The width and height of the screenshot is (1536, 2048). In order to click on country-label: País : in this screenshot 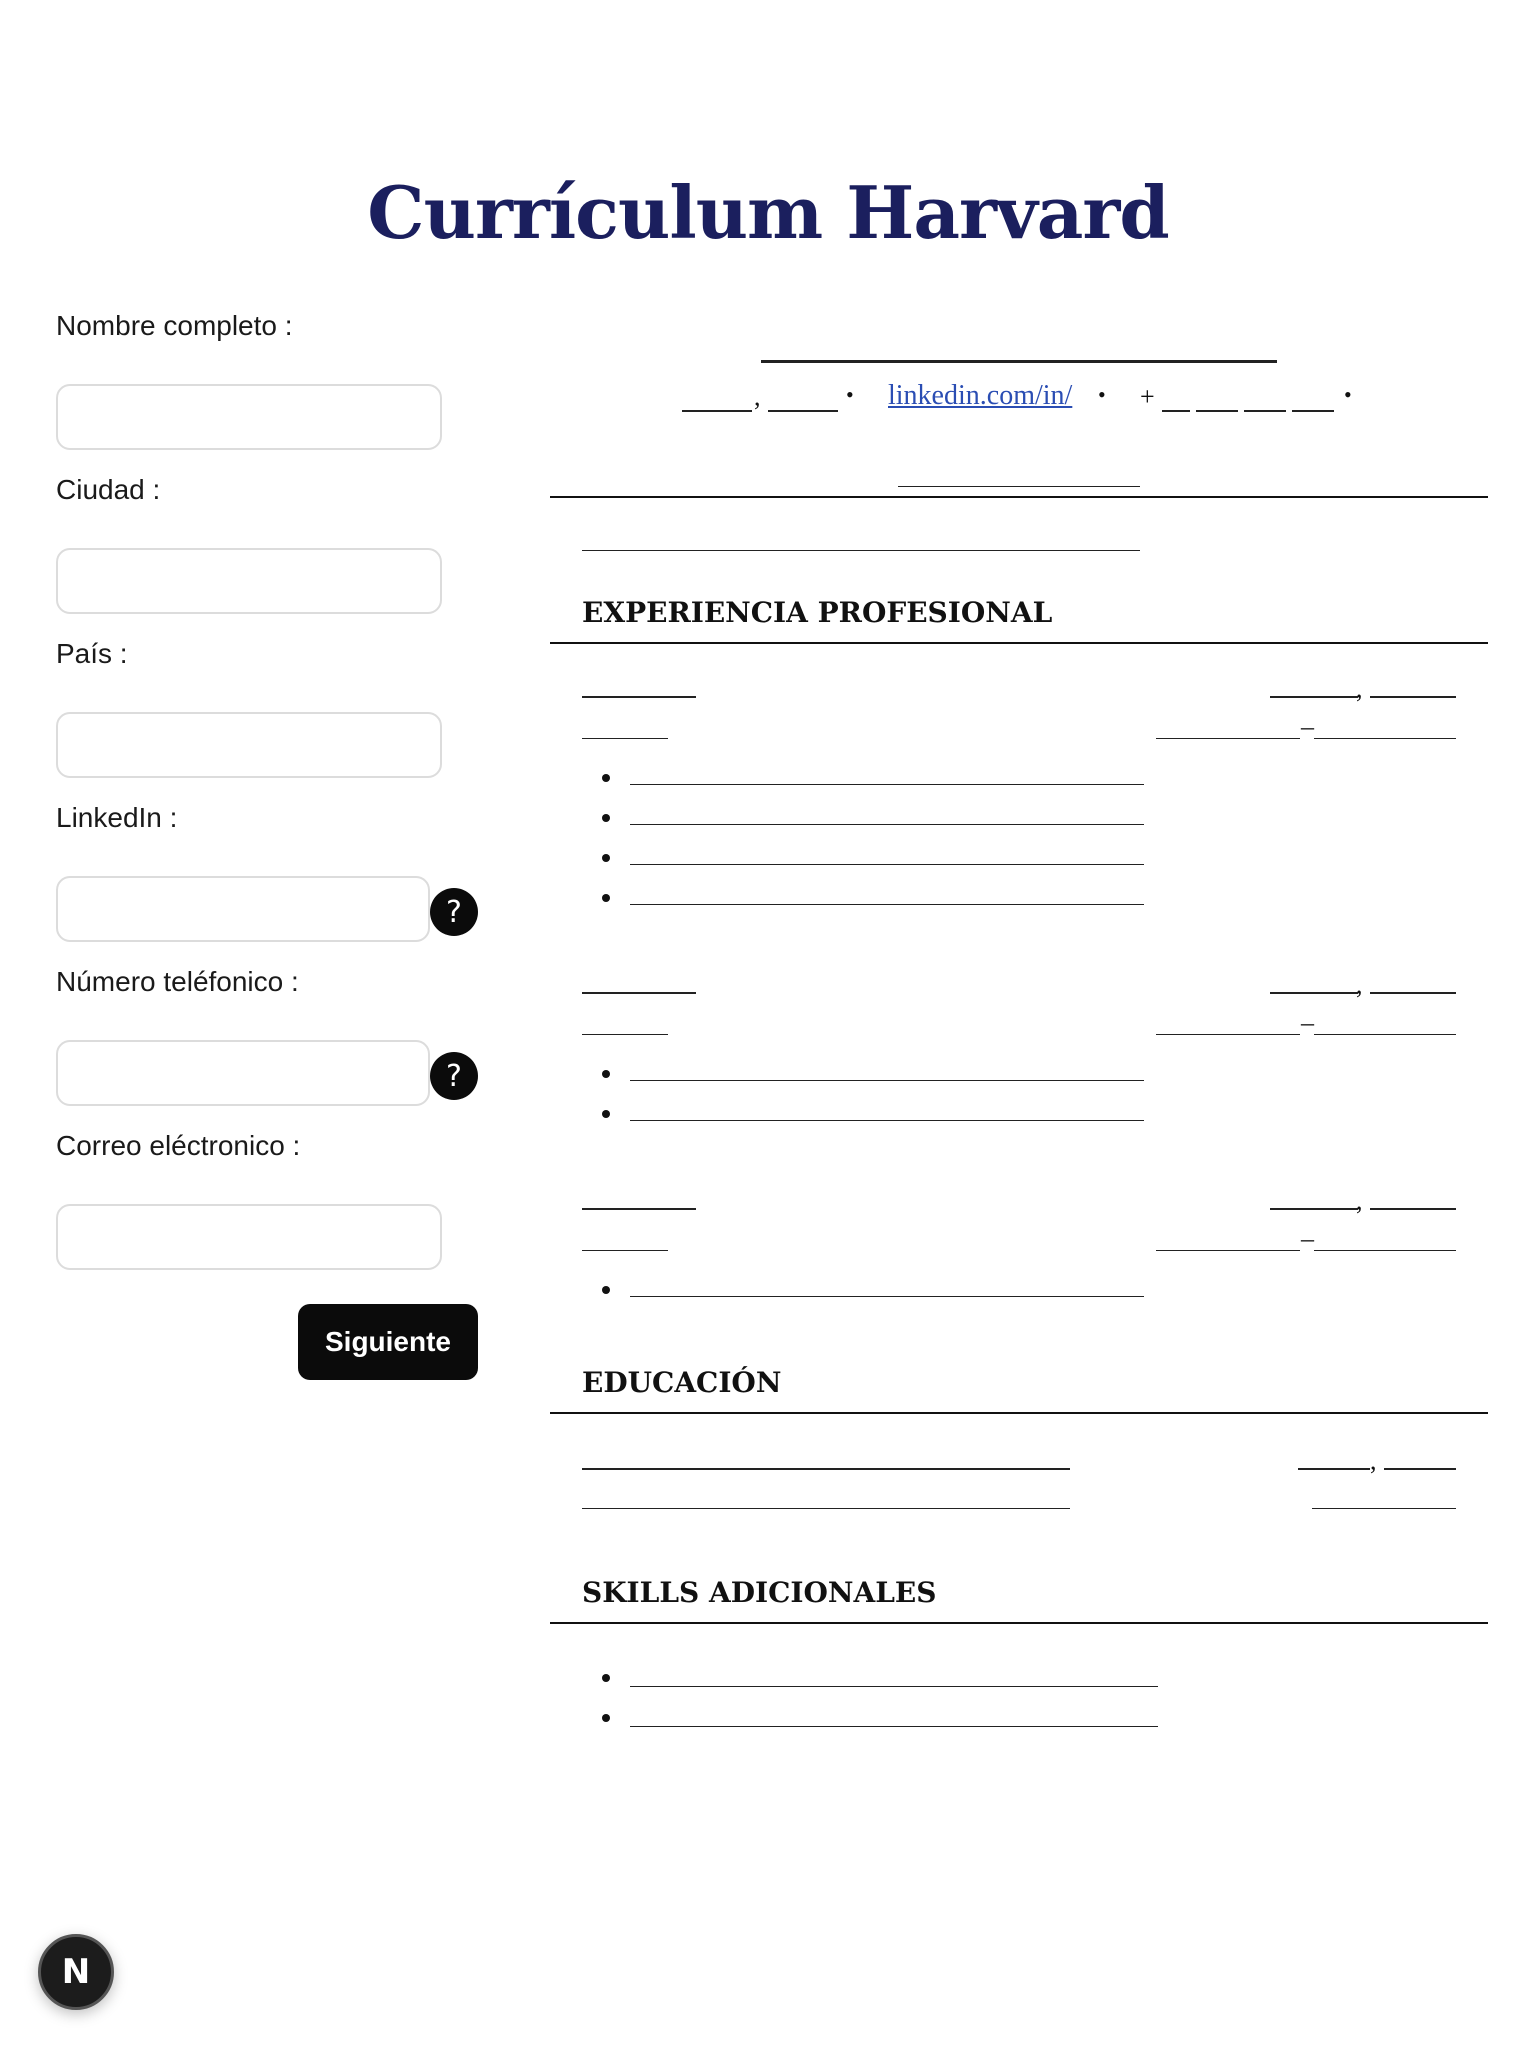, I will do `click(92, 653)`.